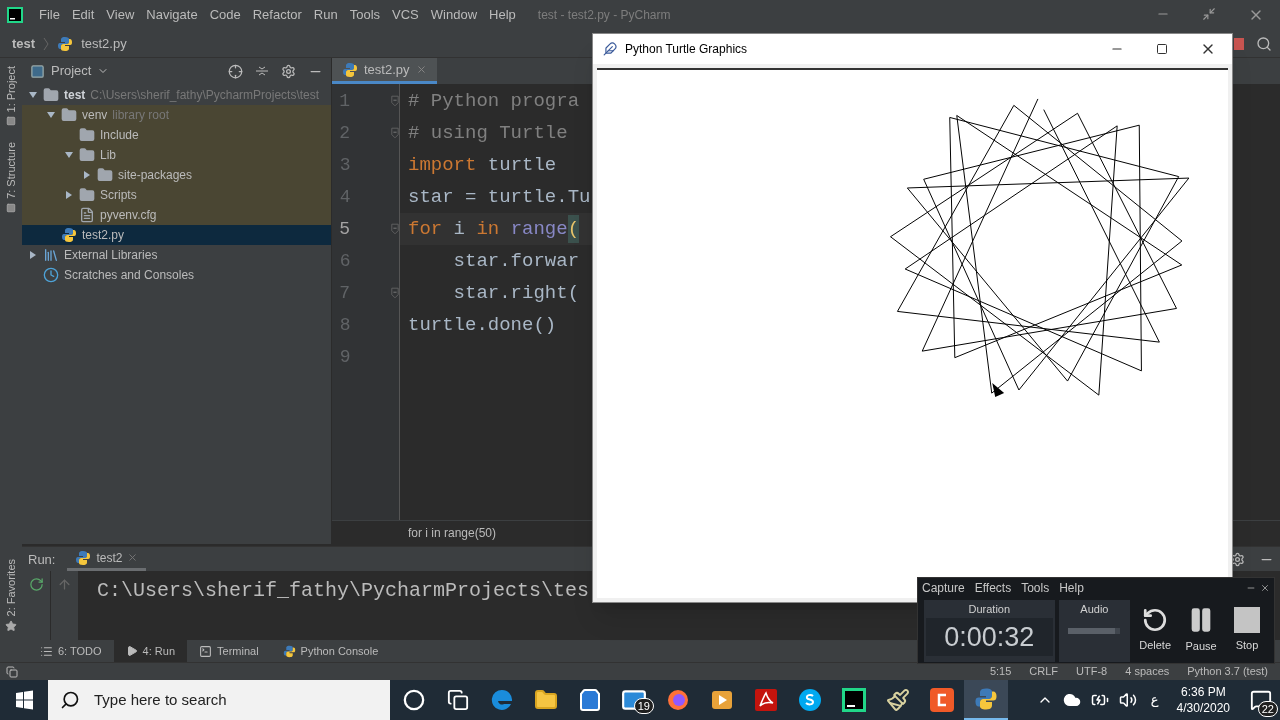 This screenshot has width=1280, height=720. I want to click on recorder-button: Stop, so click(1247, 630).